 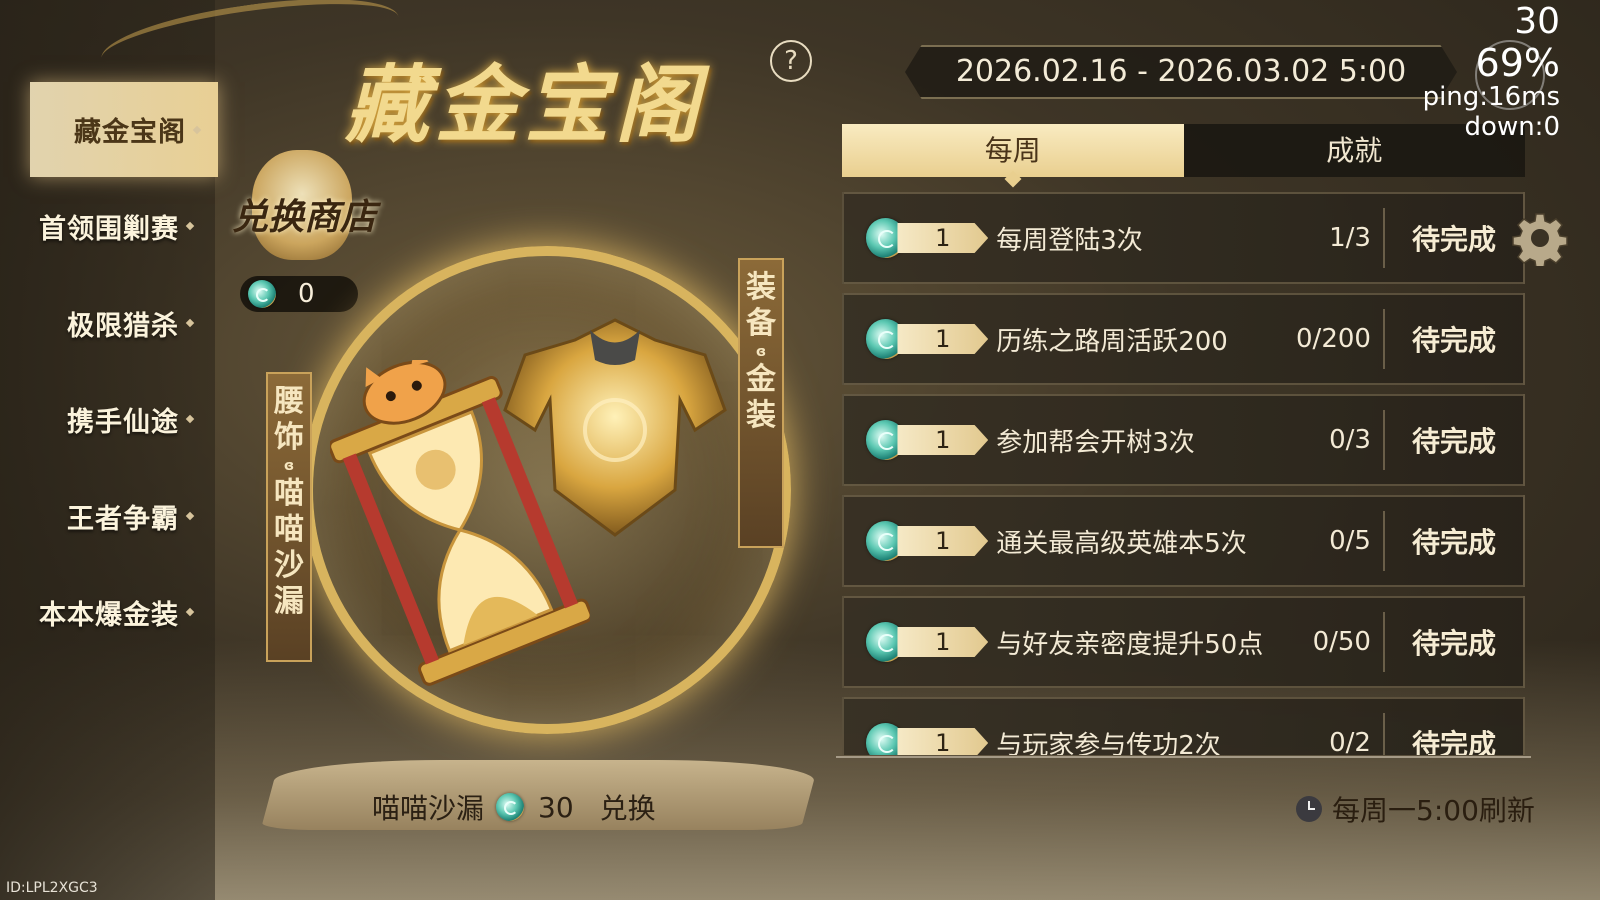 I want to click on coin-balance-value: 0, so click(x=306, y=294).